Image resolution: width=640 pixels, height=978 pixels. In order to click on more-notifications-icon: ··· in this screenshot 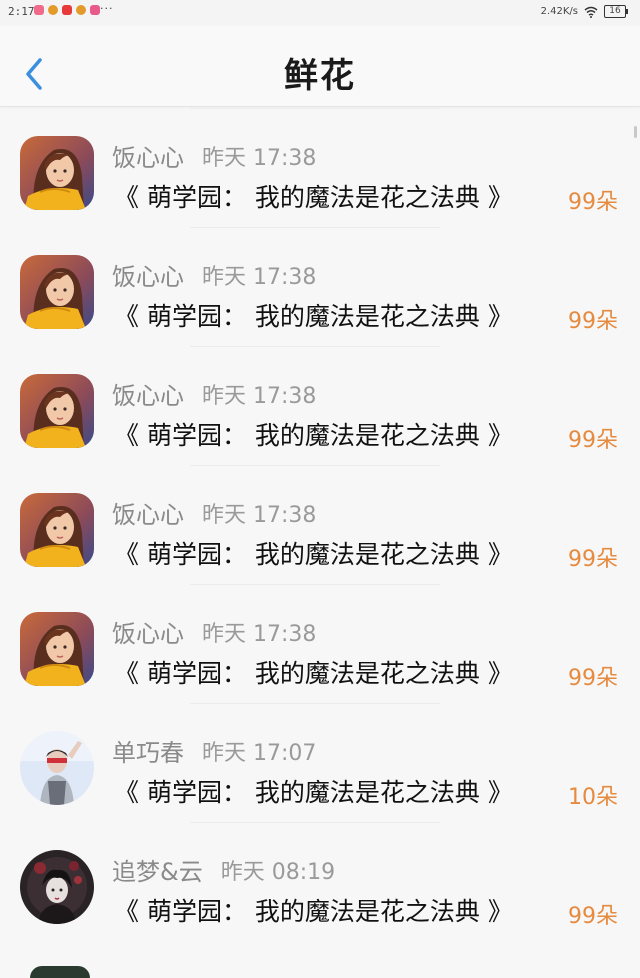, I will do `click(107, 8)`.